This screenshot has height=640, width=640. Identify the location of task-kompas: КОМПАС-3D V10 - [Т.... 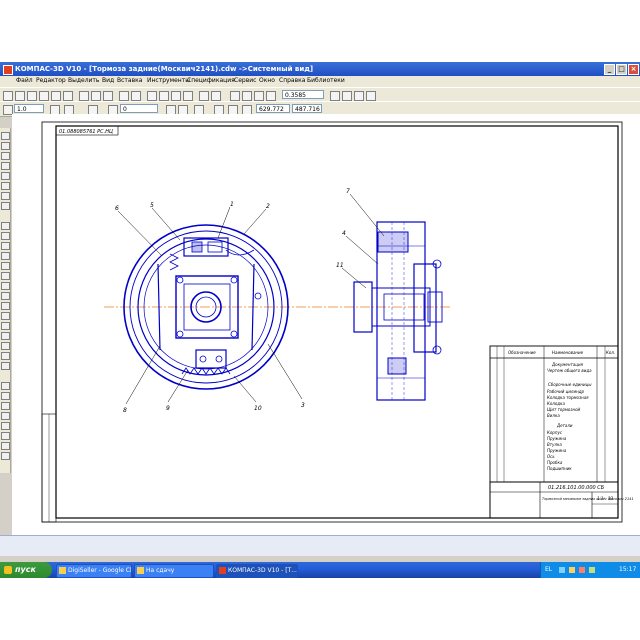
(257, 571).